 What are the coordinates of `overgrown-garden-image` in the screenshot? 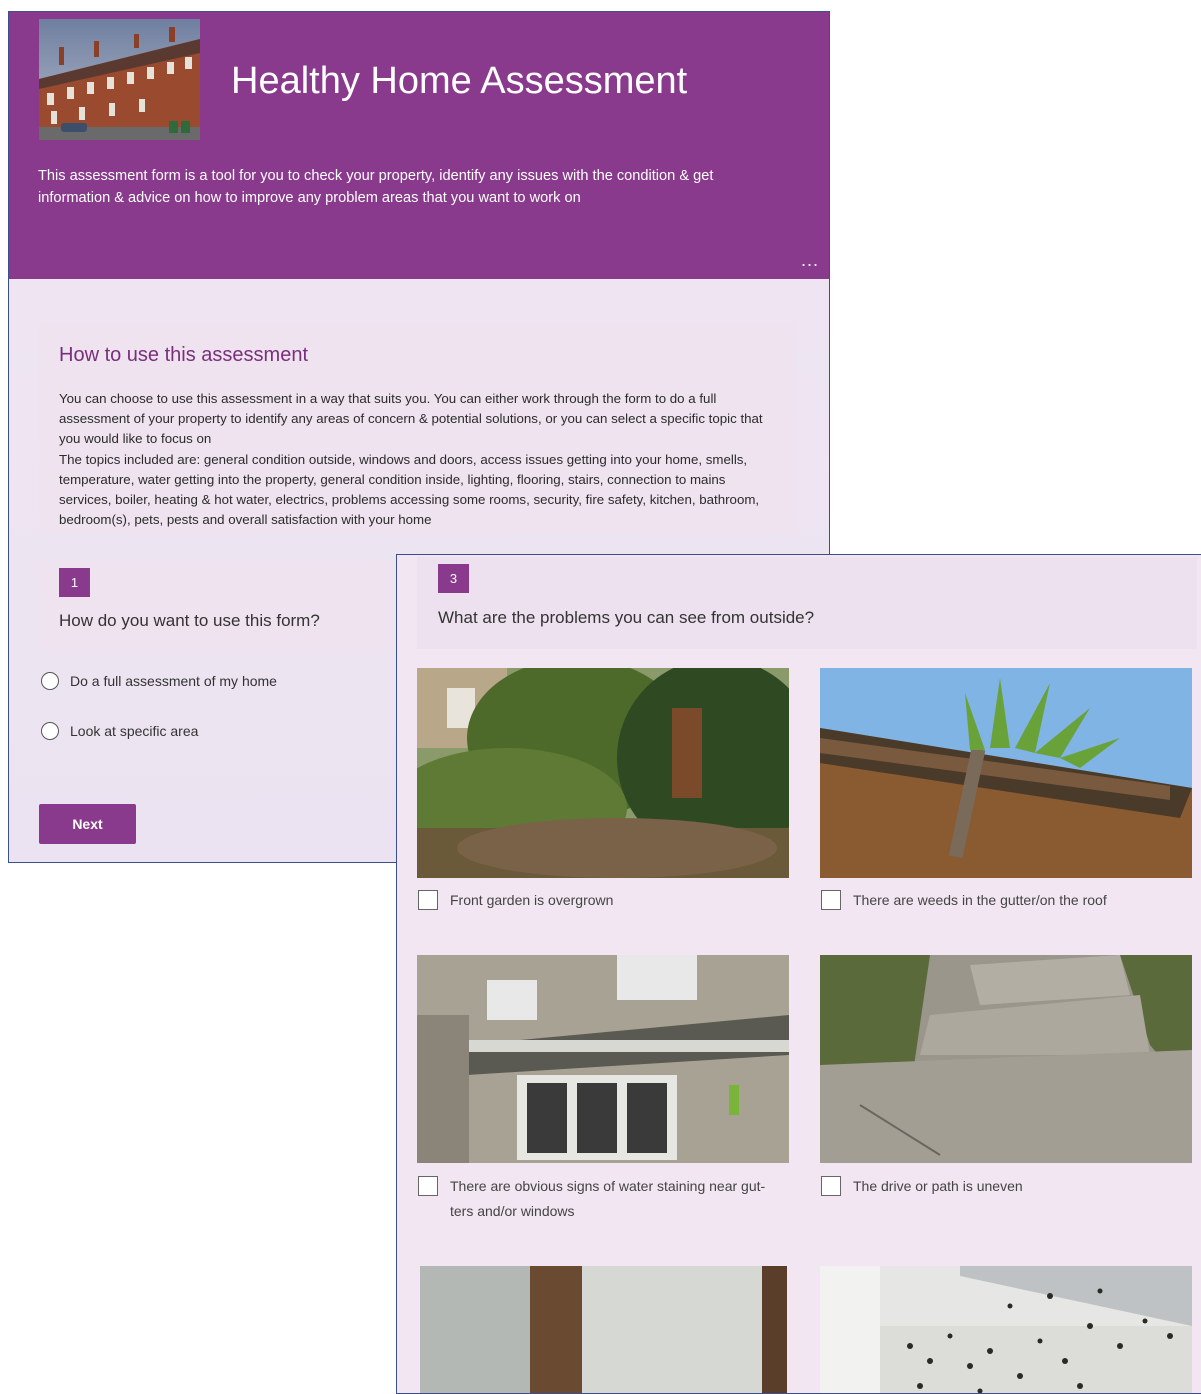 It's located at (603, 773).